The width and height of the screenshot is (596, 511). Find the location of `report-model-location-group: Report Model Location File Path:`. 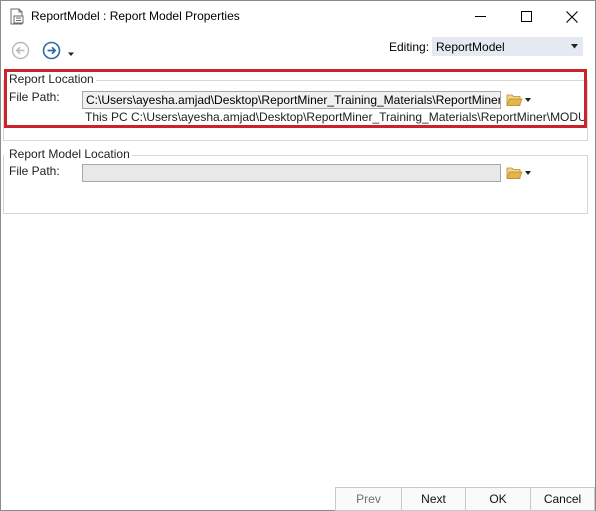

report-model-location-group: Report Model Location File Path: is located at coordinates (295, 180).